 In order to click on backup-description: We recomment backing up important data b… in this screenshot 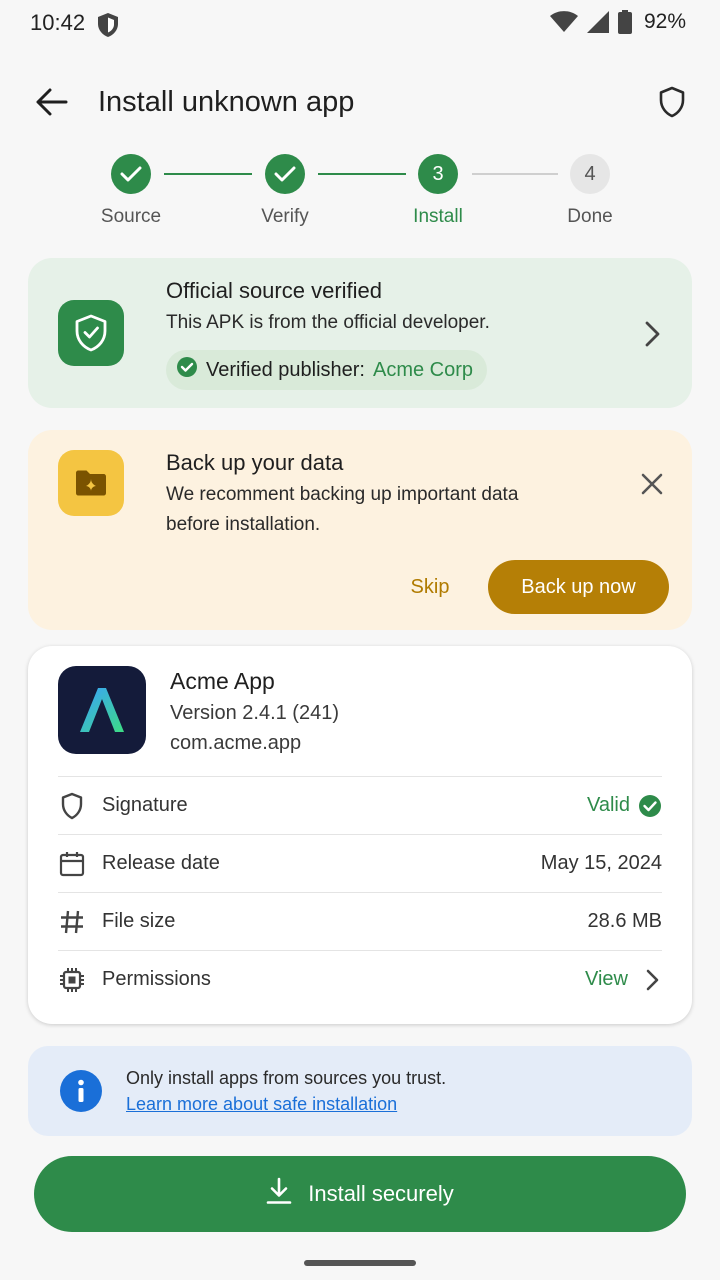, I will do `click(342, 509)`.